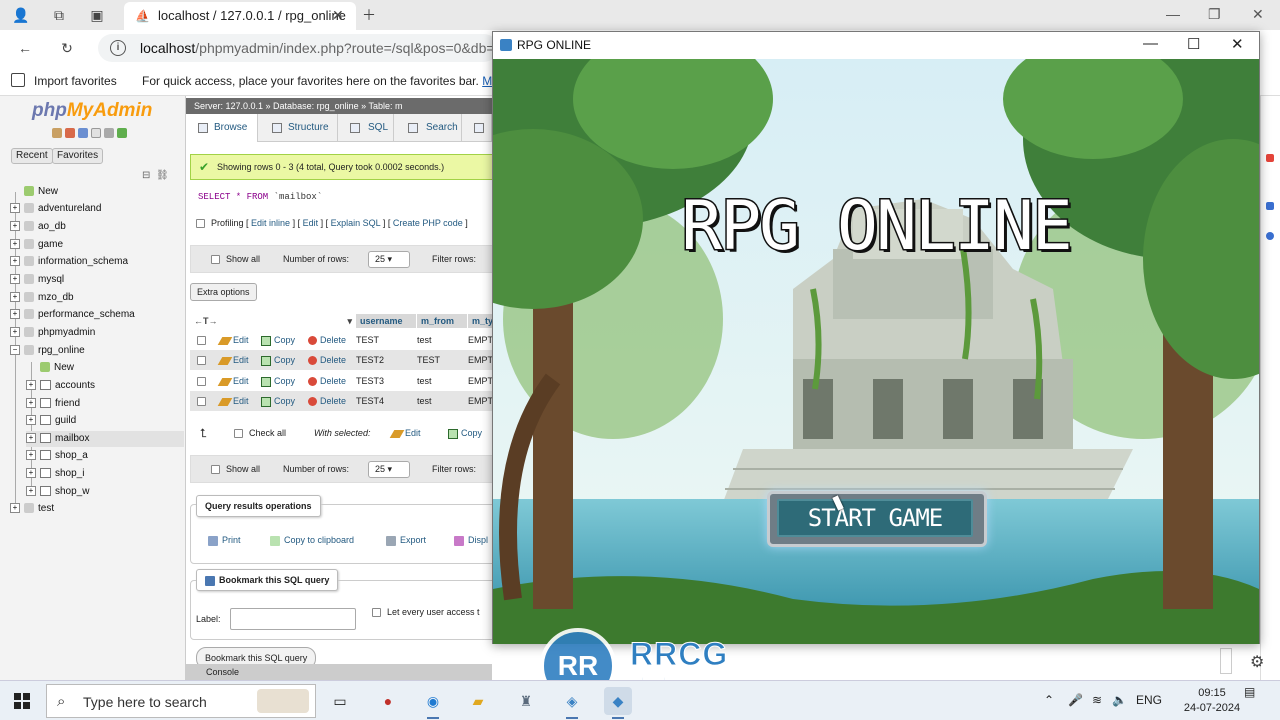 The height and width of the screenshot is (720, 1280). What do you see at coordinates (32, 509) in the screenshot?
I see `tree-item-test: + test` at bounding box center [32, 509].